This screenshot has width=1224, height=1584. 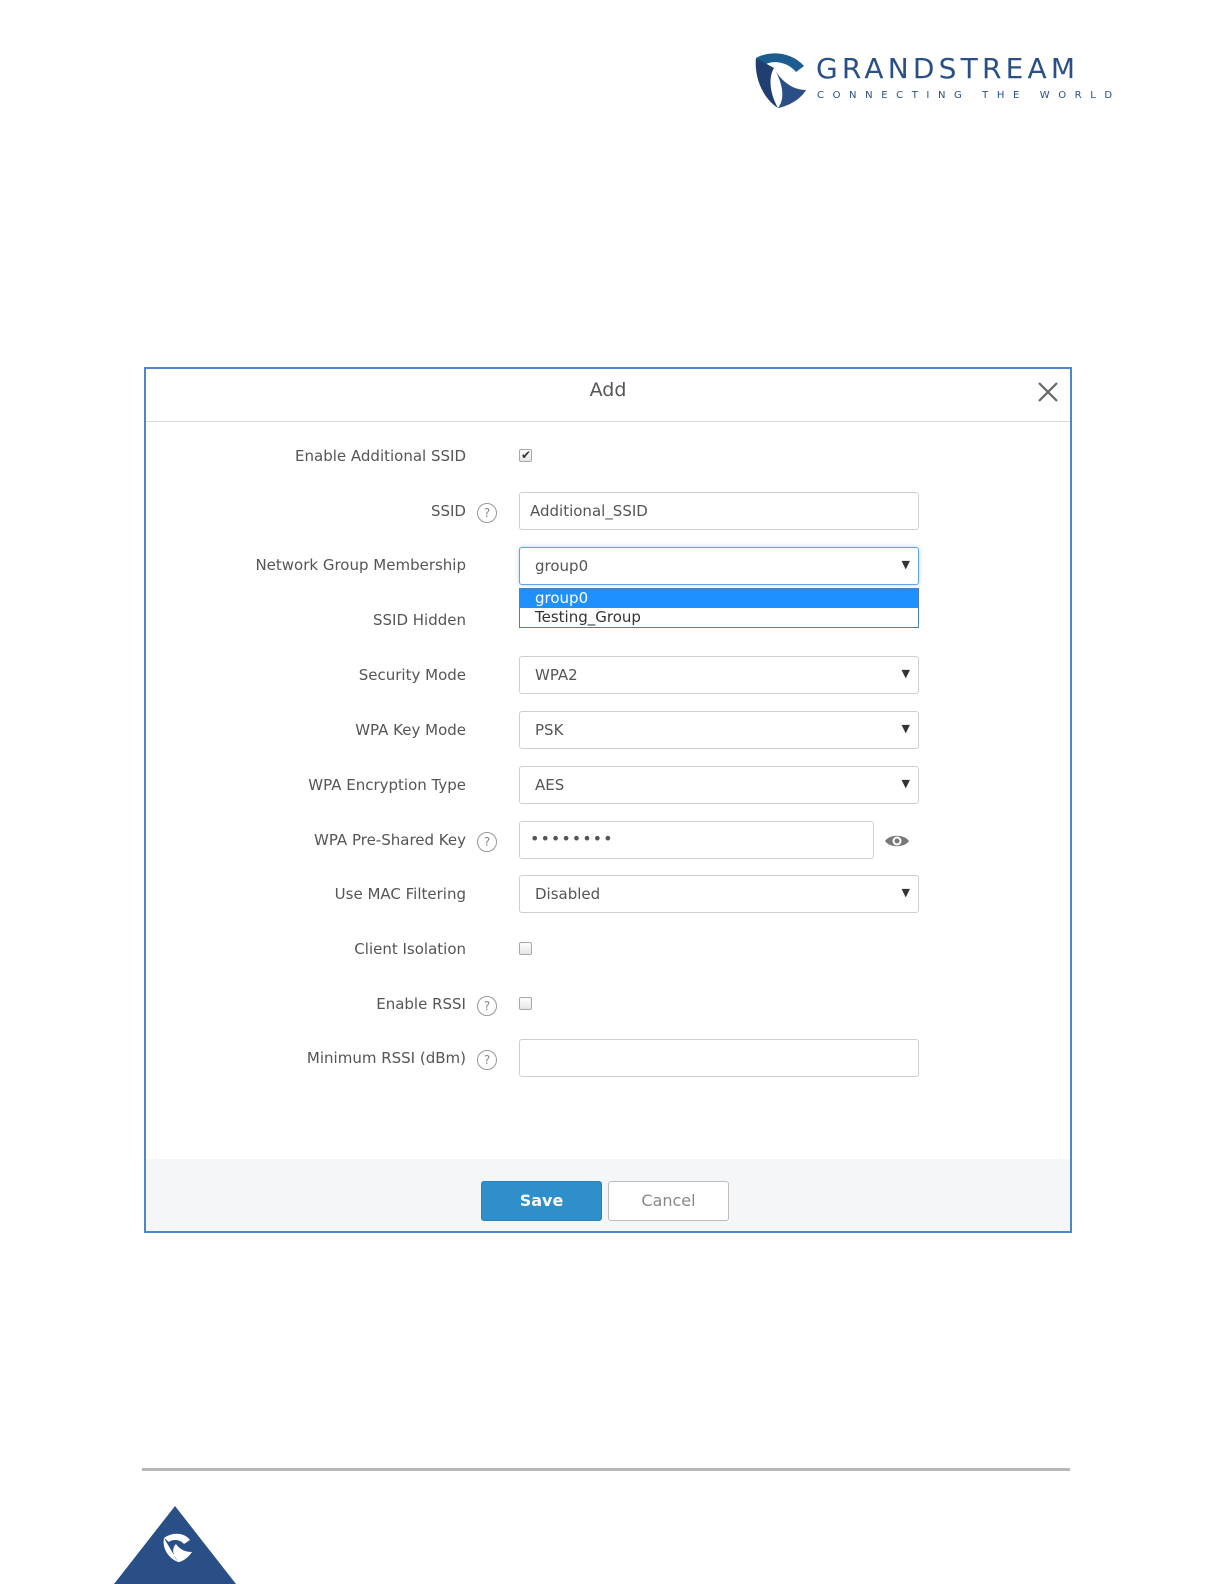 What do you see at coordinates (719, 675) in the screenshot?
I see `security-mode-select: WPA2 ▼` at bounding box center [719, 675].